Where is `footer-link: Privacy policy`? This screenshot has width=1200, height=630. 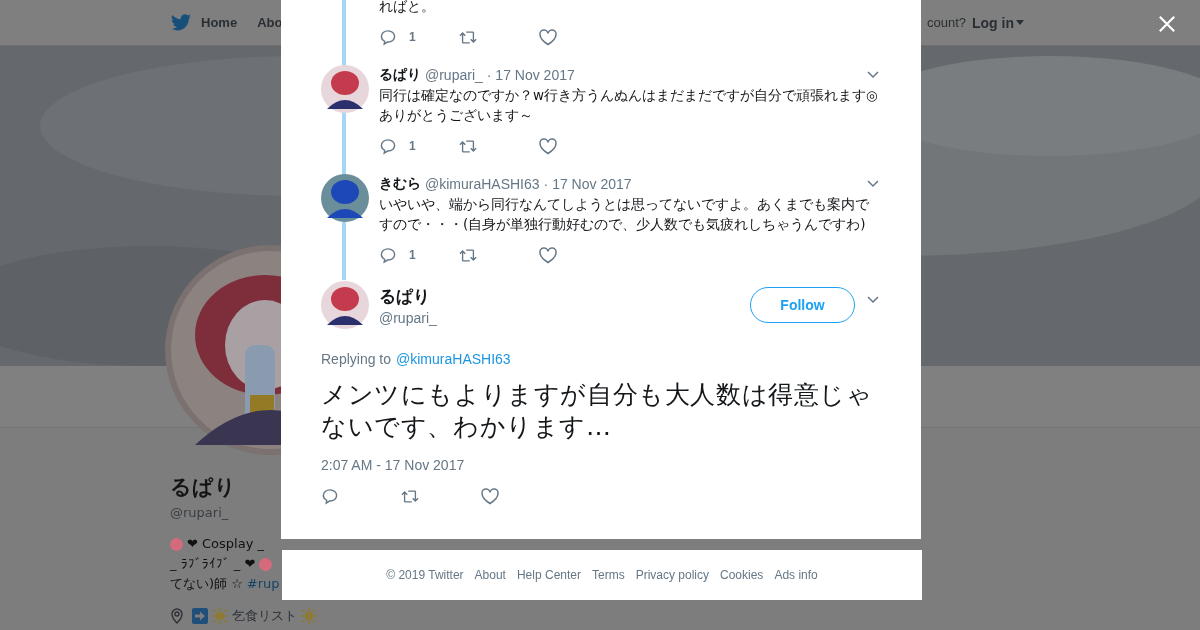
footer-link: Privacy policy is located at coordinates (672, 575).